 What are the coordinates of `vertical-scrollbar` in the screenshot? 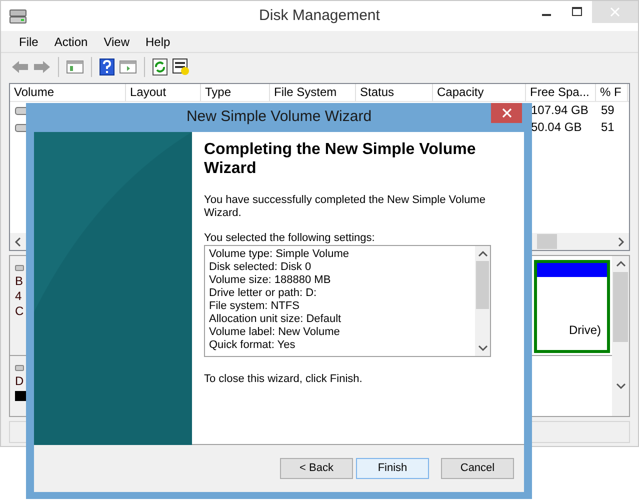 It's located at (482, 301).